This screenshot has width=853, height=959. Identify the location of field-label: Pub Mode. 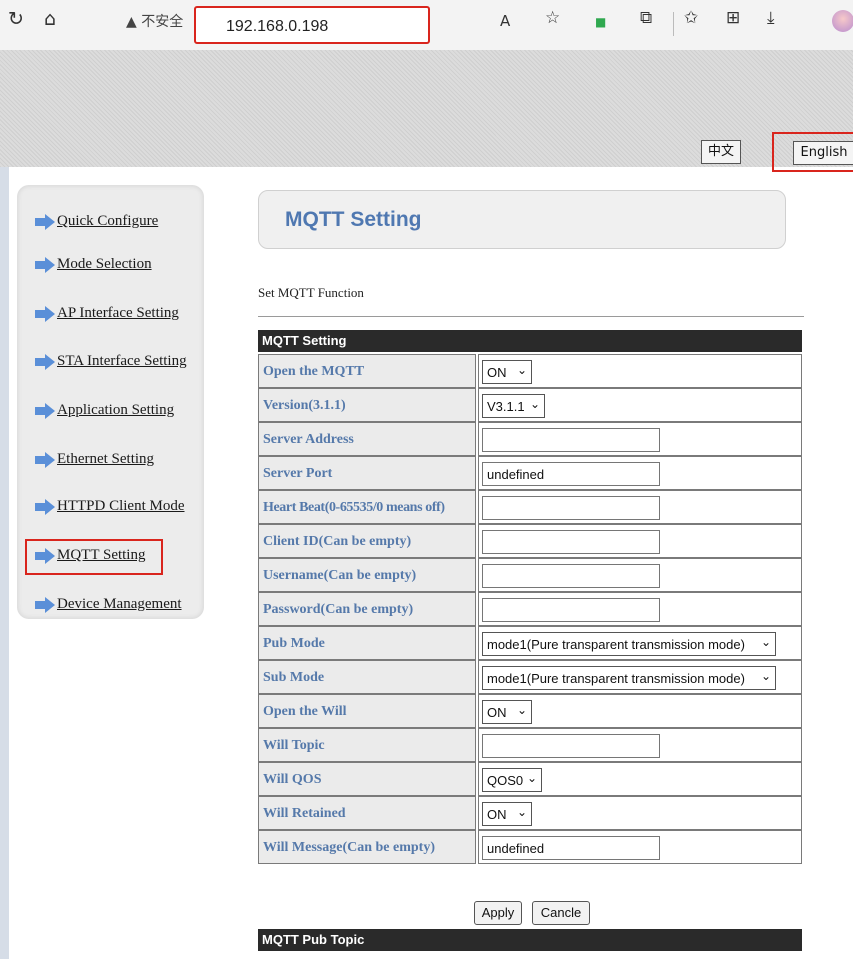
(294, 643).